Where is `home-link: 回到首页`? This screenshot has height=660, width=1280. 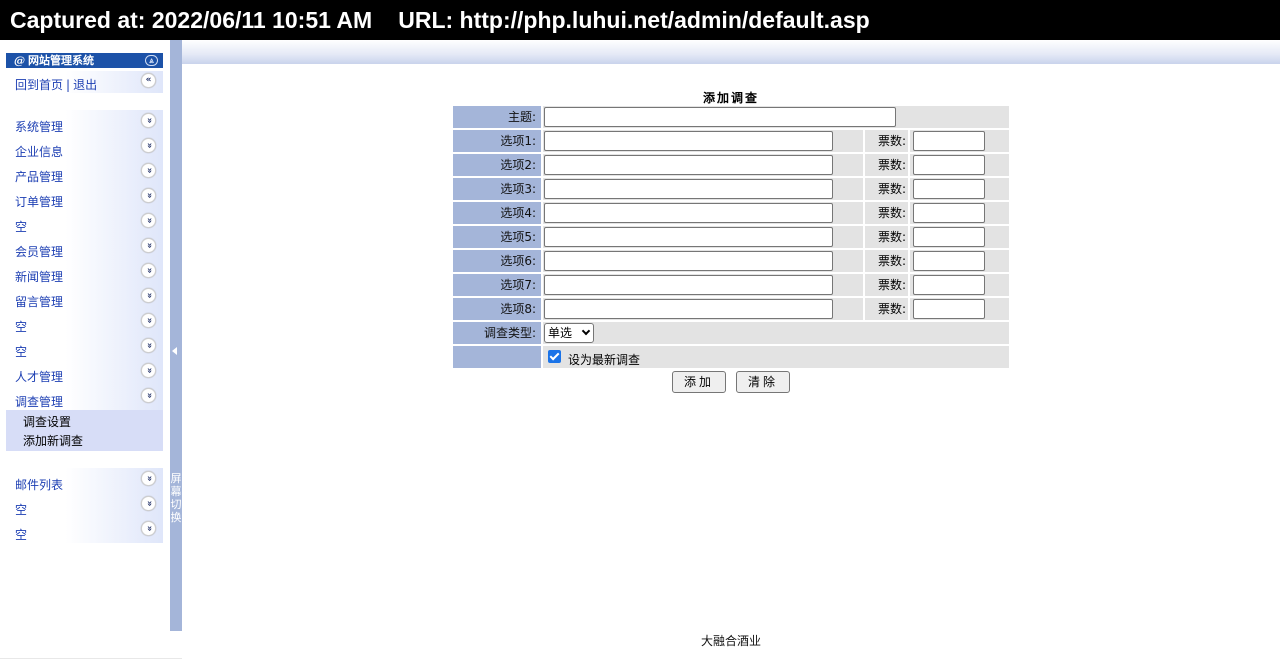
home-link: 回到首页 is located at coordinates (39, 85).